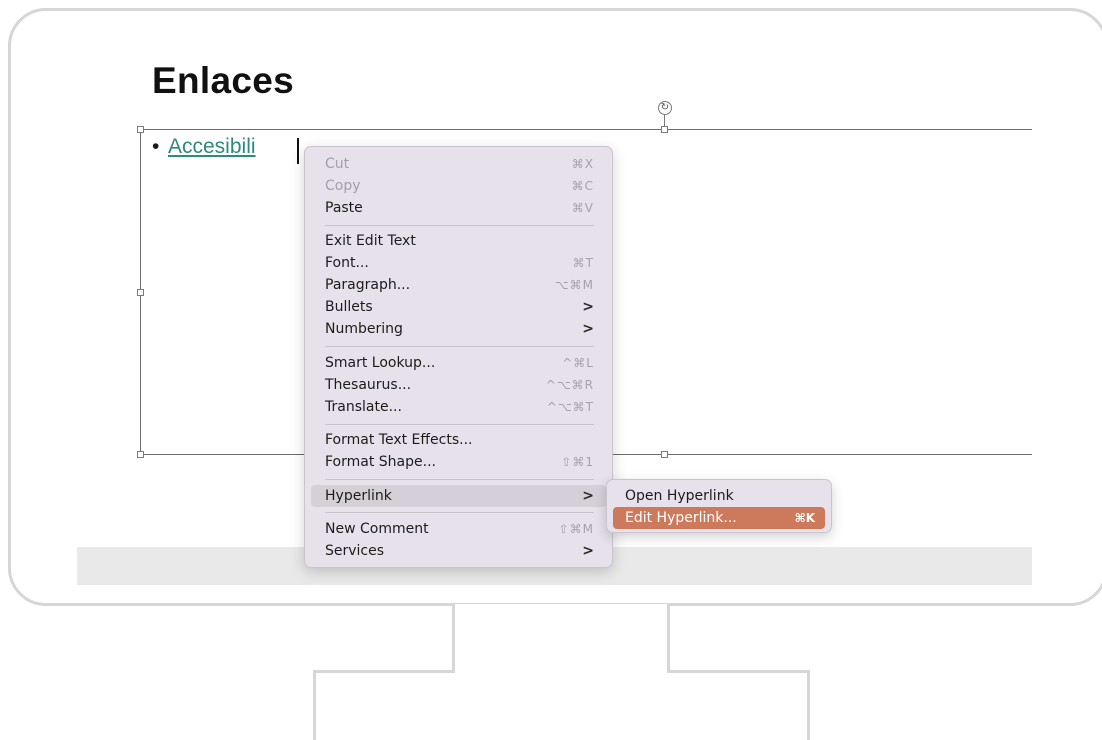  Describe the element at coordinates (582, 186) in the screenshot. I see `menu-item-shortcut: ⌘C` at that location.